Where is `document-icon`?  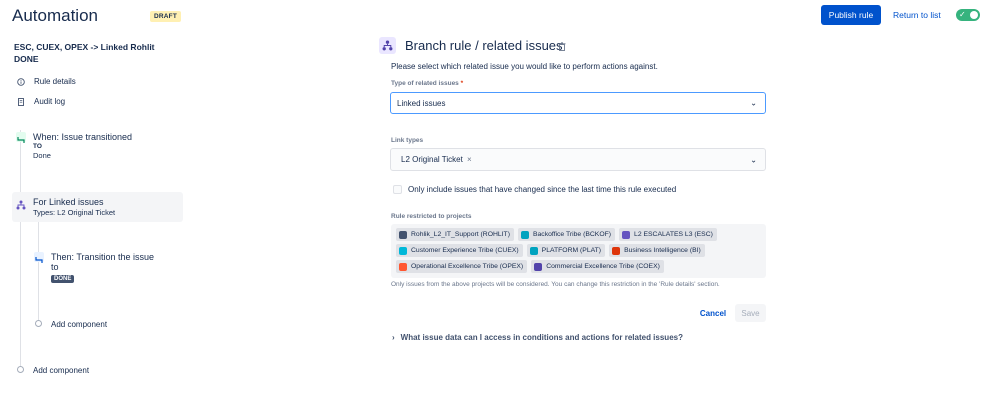
document-icon is located at coordinates (21, 101).